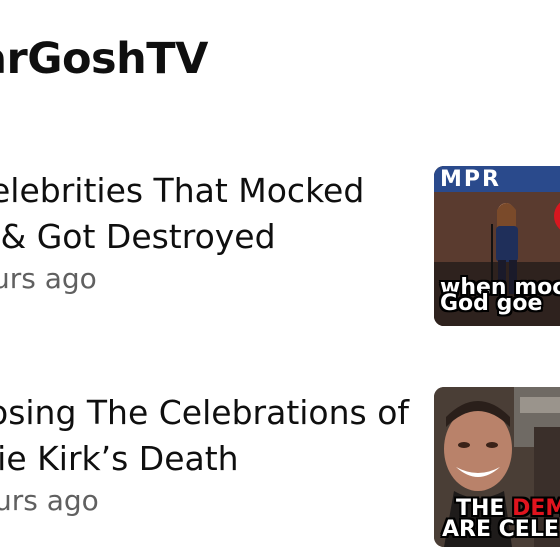 The image size is (560, 560). I want to click on video-title: elebrities That Mocked & Got Destroyed, so click(205, 214).